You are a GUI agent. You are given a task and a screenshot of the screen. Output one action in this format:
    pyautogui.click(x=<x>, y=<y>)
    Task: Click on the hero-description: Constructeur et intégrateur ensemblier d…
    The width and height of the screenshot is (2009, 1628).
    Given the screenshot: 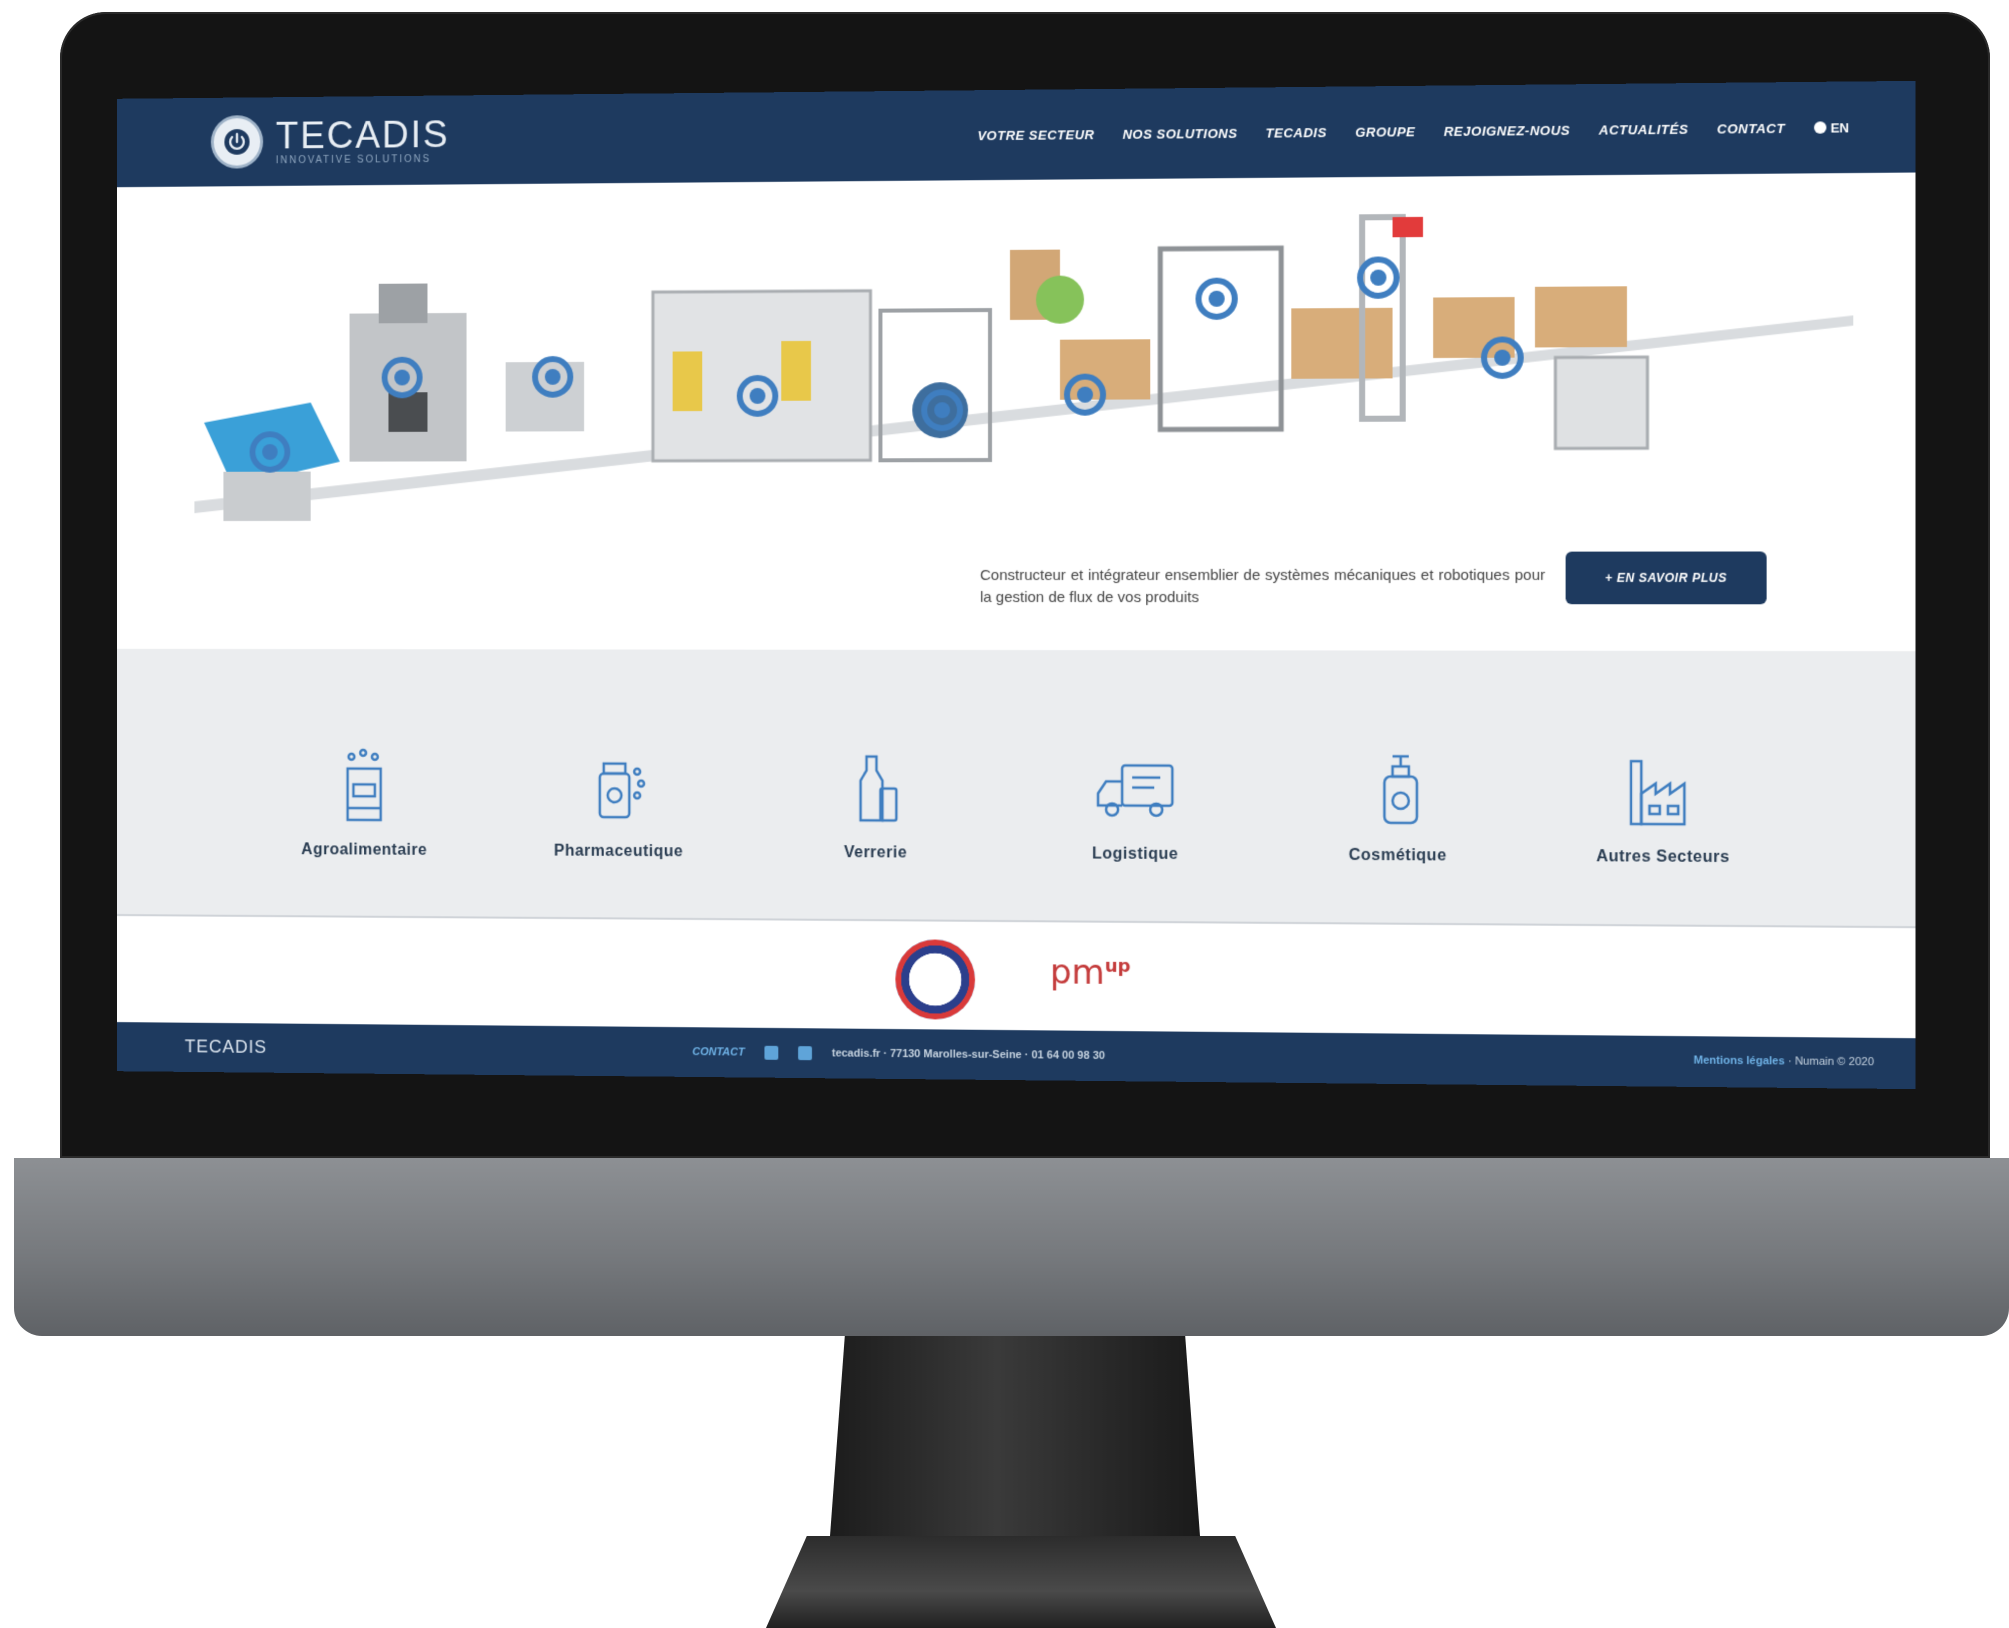 What is the action you would take?
    pyautogui.click(x=1263, y=586)
    